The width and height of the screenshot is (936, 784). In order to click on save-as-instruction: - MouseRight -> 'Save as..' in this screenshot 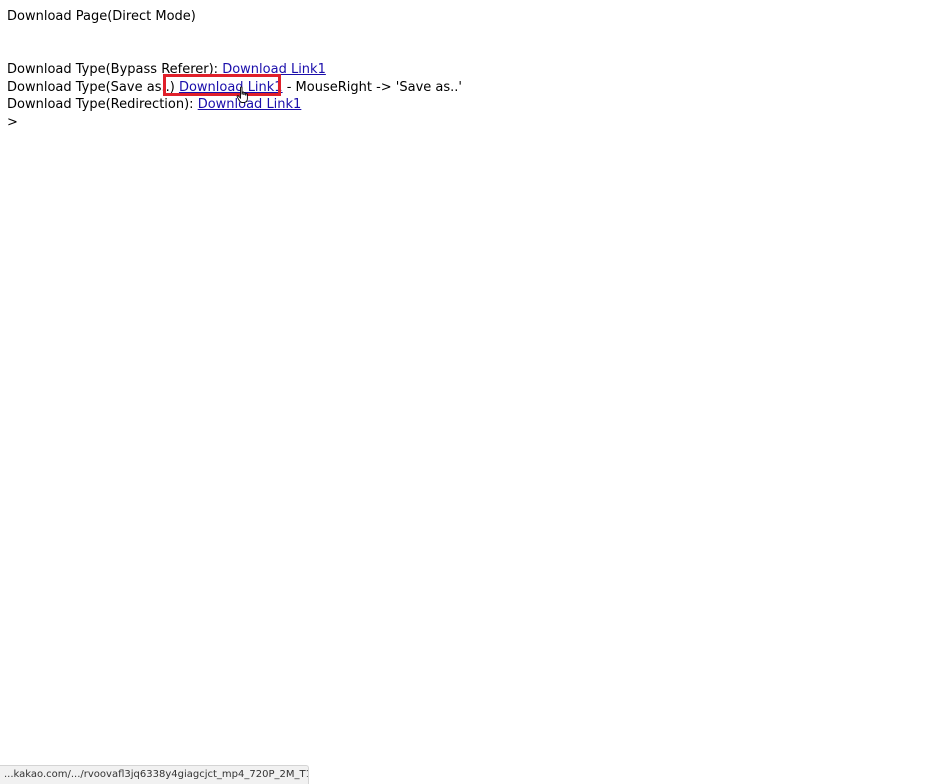, I will do `click(372, 87)`.